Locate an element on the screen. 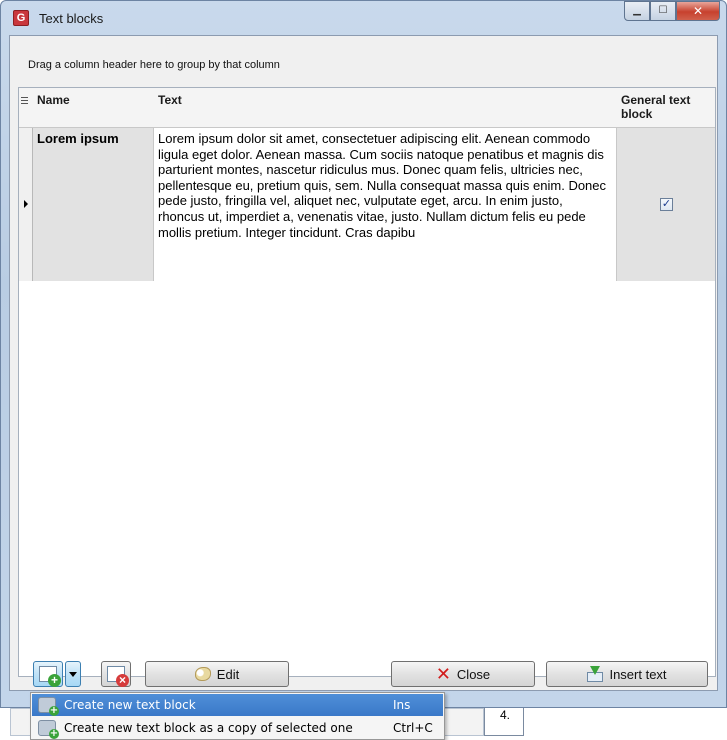 This screenshot has height=740, width=727. column-header-general: General text block is located at coordinates (666, 108).